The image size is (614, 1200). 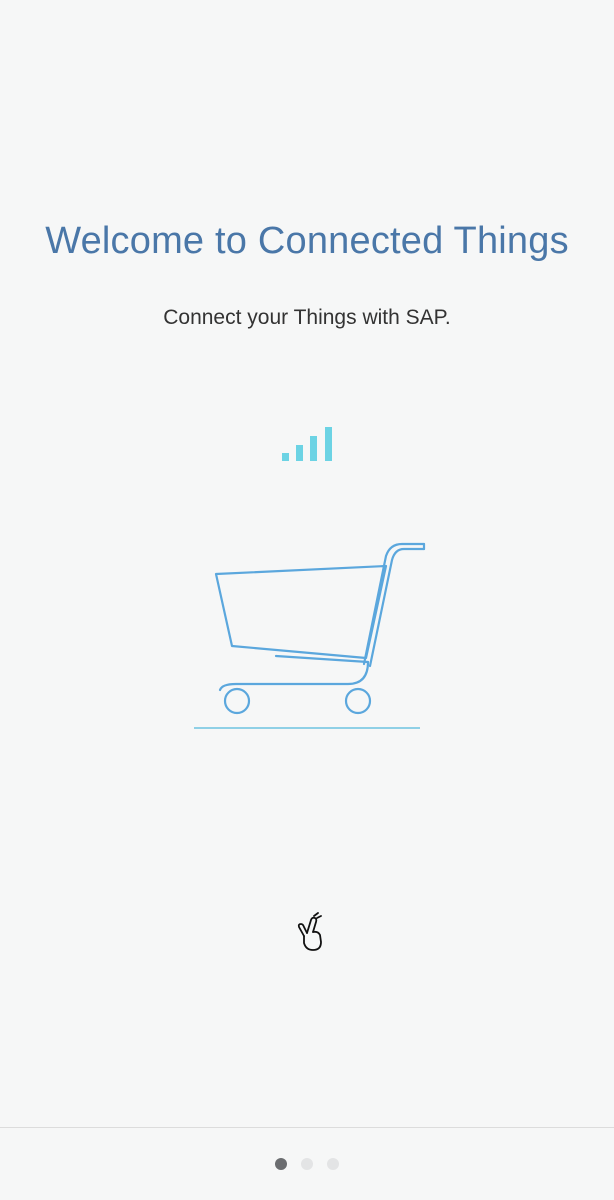 I want to click on page-title: Welcome to Connected Things, so click(x=307, y=241).